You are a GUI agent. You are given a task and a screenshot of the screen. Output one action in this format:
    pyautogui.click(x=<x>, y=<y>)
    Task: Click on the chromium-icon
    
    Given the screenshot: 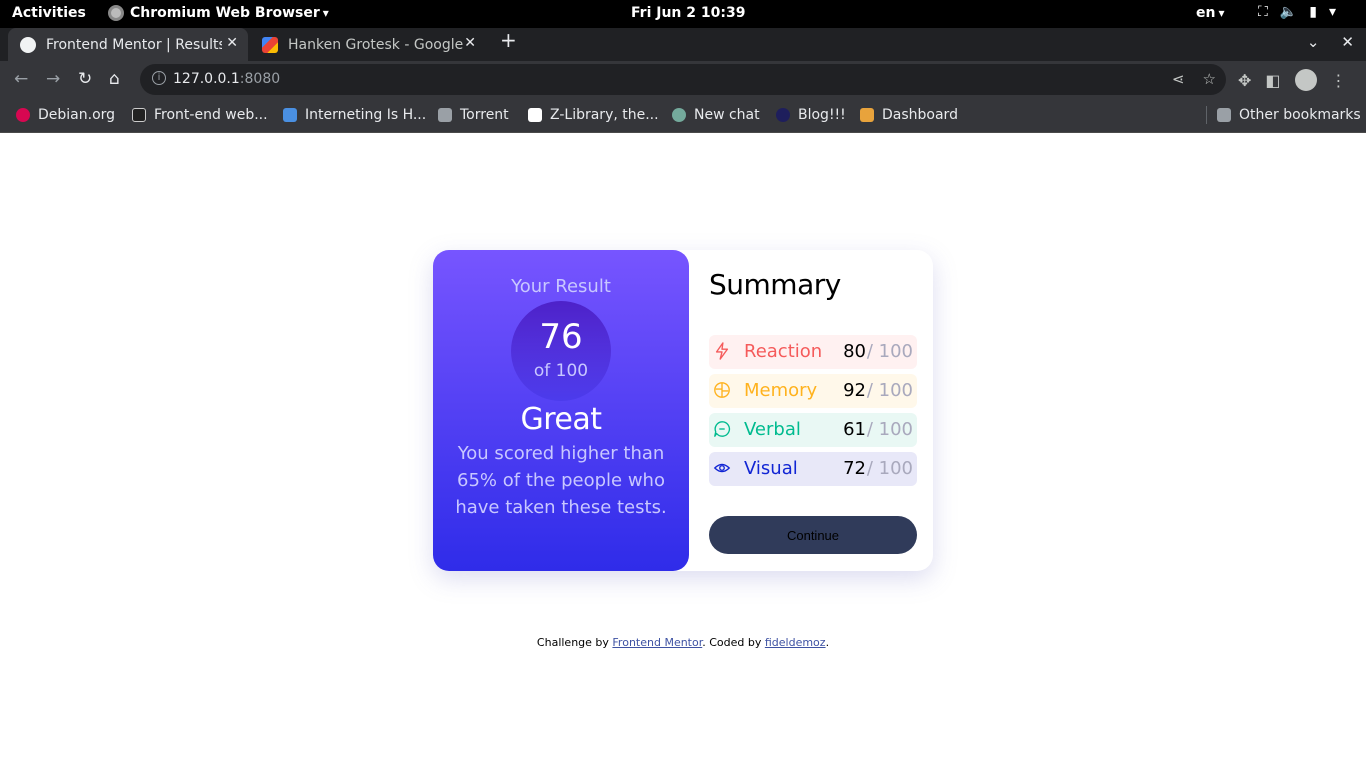 What is the action you would take?
    pyautogui.click(x=116, y=13)
    